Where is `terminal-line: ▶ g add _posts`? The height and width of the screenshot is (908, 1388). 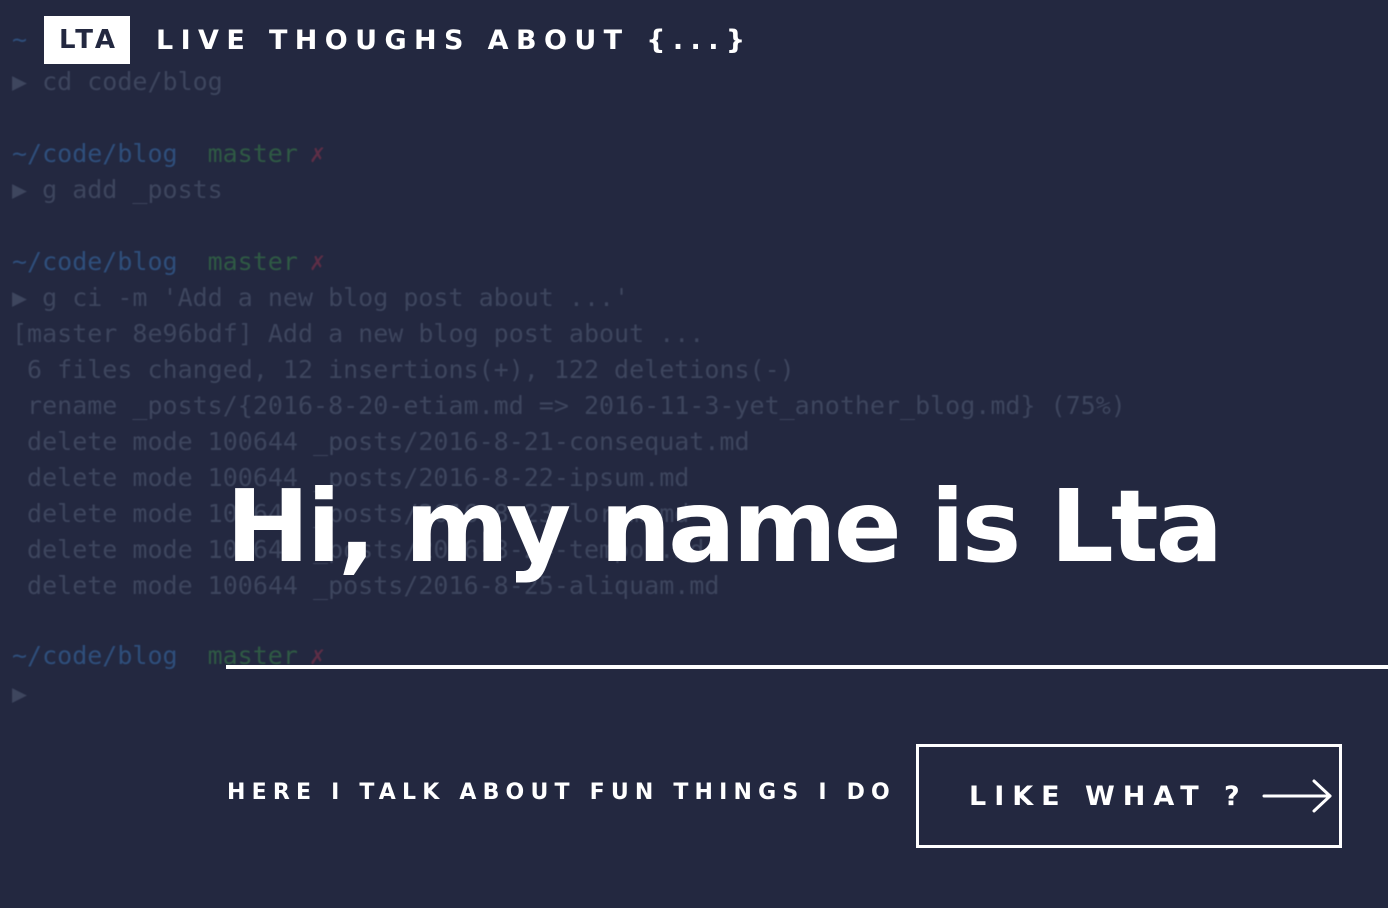 terminal-line: ▶ g add _posts is located at coordinates (117, 189).